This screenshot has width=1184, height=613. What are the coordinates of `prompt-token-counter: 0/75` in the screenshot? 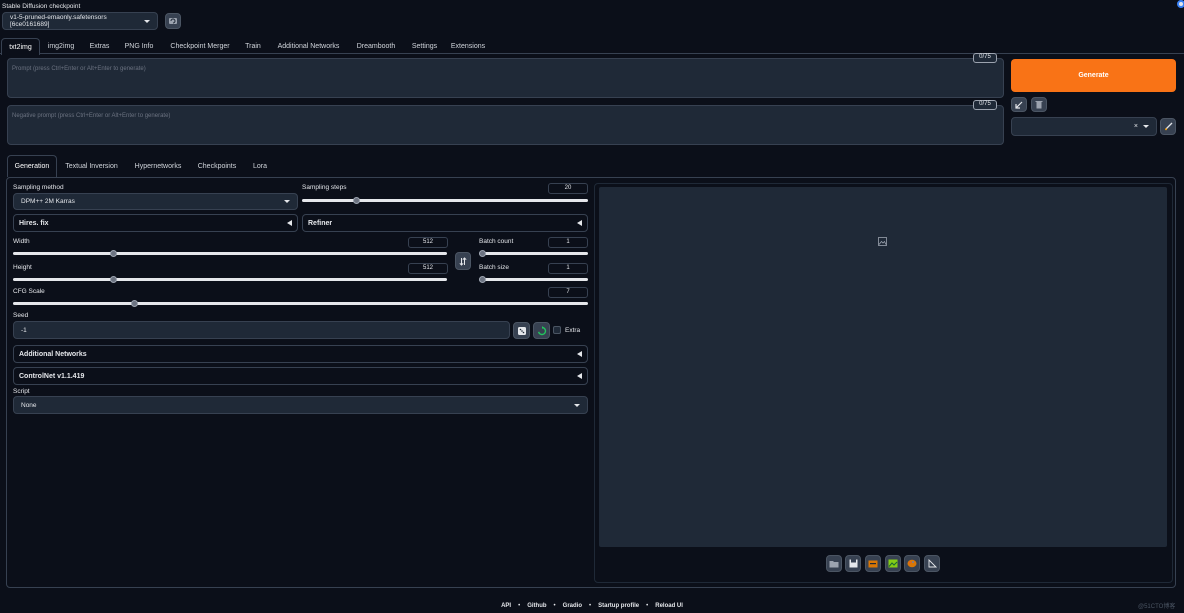 It's located at (985, 58).